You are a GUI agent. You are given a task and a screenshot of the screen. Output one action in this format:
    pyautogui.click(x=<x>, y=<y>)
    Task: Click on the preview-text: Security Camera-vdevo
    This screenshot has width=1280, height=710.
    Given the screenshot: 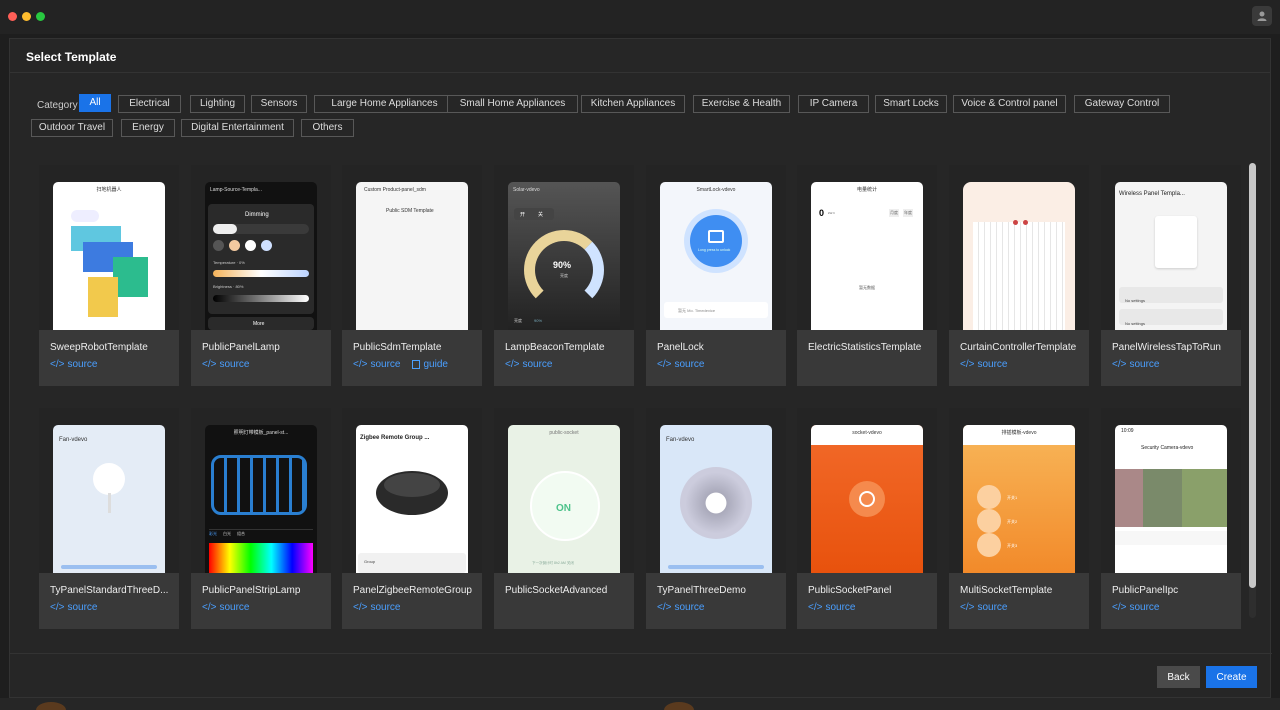 What is the action you would take?
    pyautogui.click(x=1167, y=448)
    